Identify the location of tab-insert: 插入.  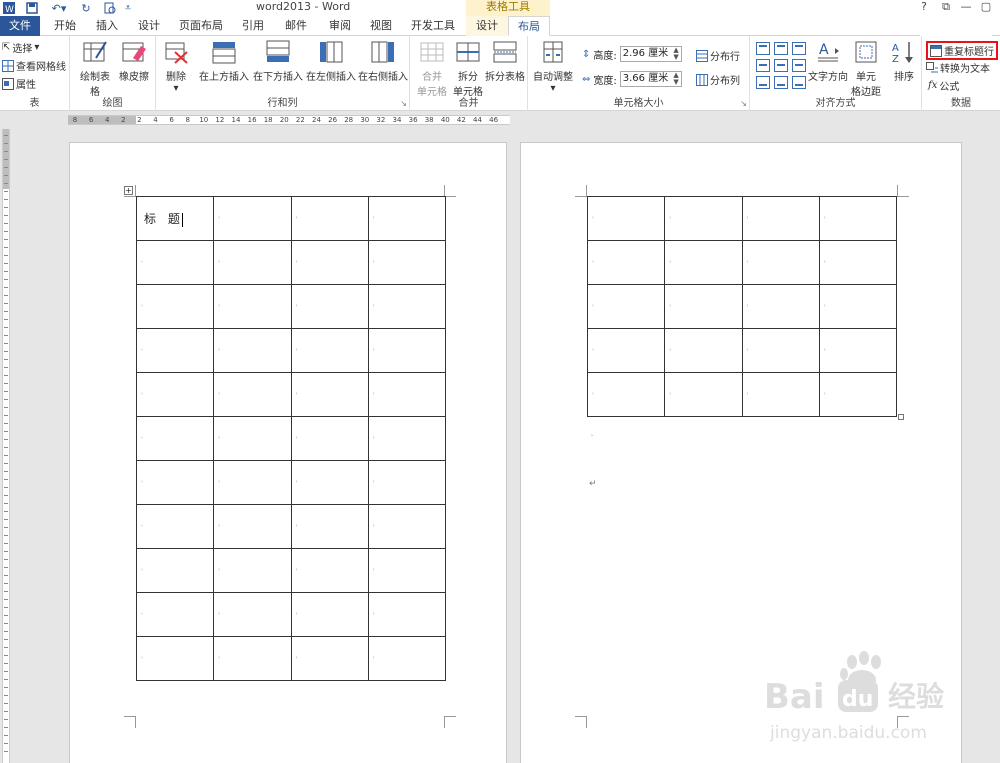
(107, 26).